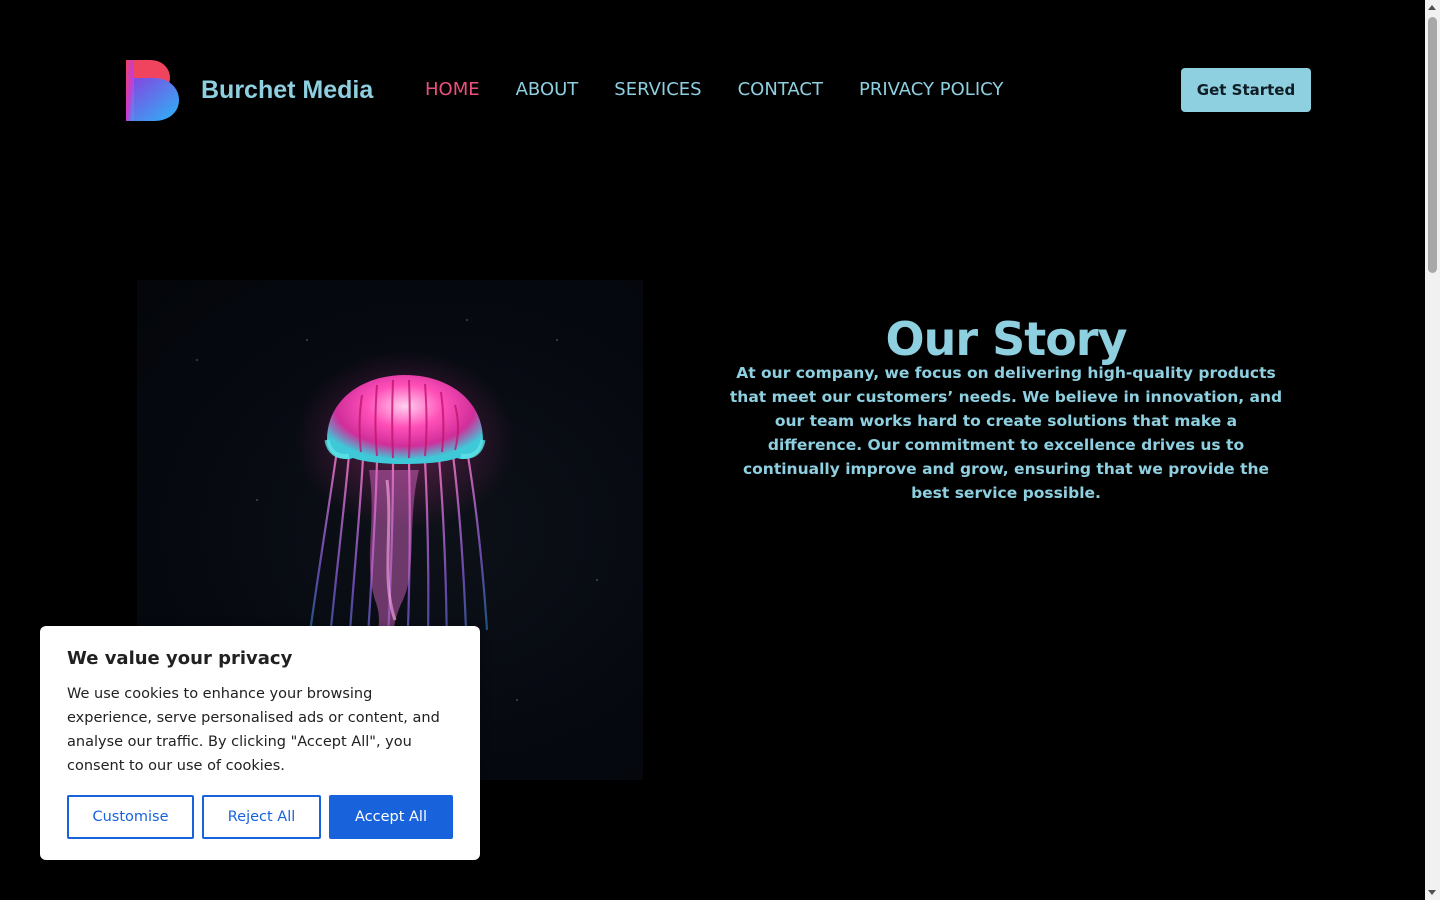  I want to click on scroll-down-icon, so click(1432, 892).